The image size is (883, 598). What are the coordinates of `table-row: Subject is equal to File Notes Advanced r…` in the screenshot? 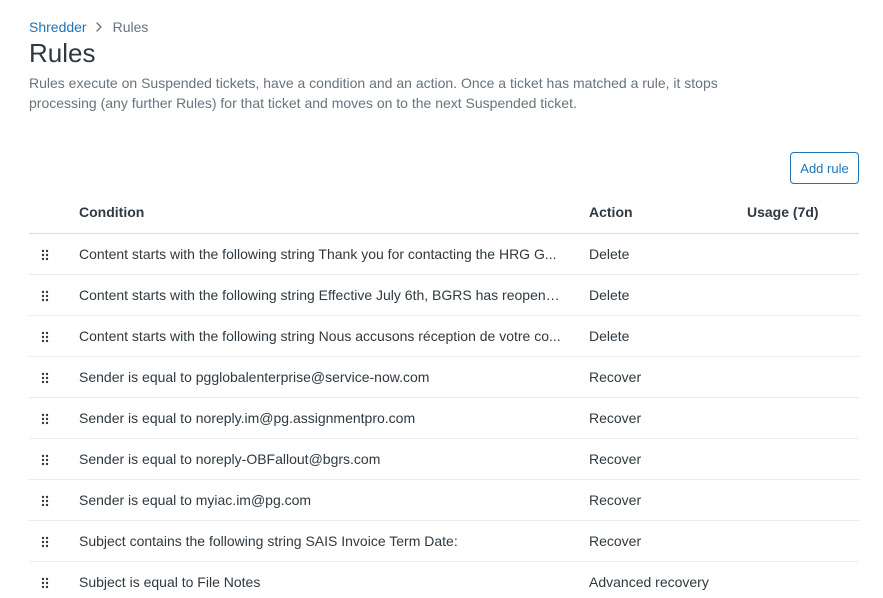 It's located at (444, 579).